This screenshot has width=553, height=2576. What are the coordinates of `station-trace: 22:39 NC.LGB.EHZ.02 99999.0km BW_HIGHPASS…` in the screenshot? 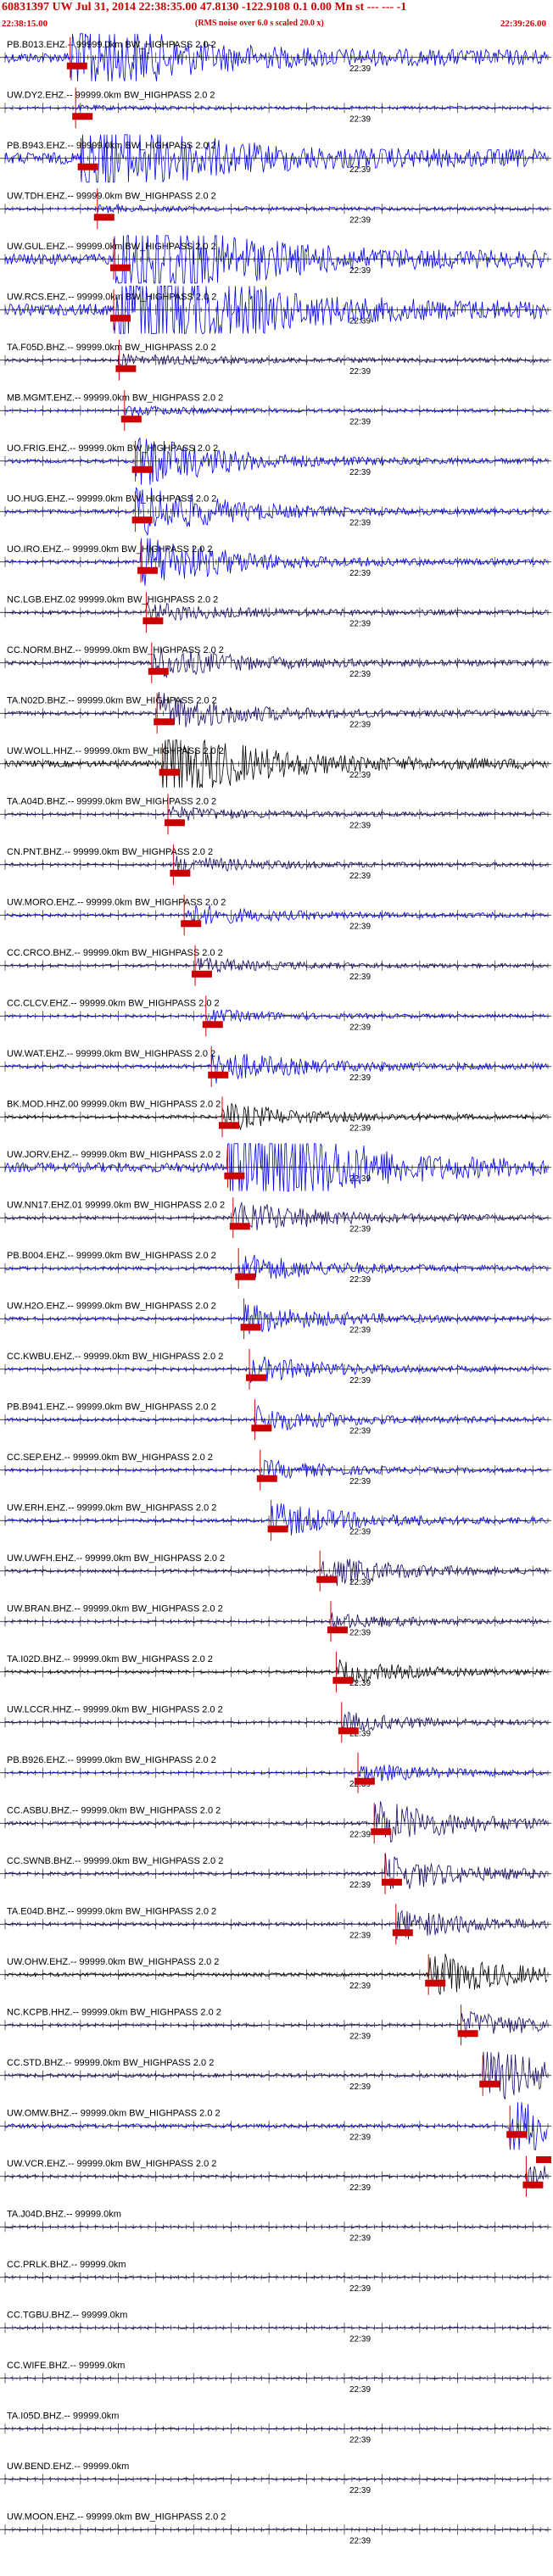 It's located at (276, 612).